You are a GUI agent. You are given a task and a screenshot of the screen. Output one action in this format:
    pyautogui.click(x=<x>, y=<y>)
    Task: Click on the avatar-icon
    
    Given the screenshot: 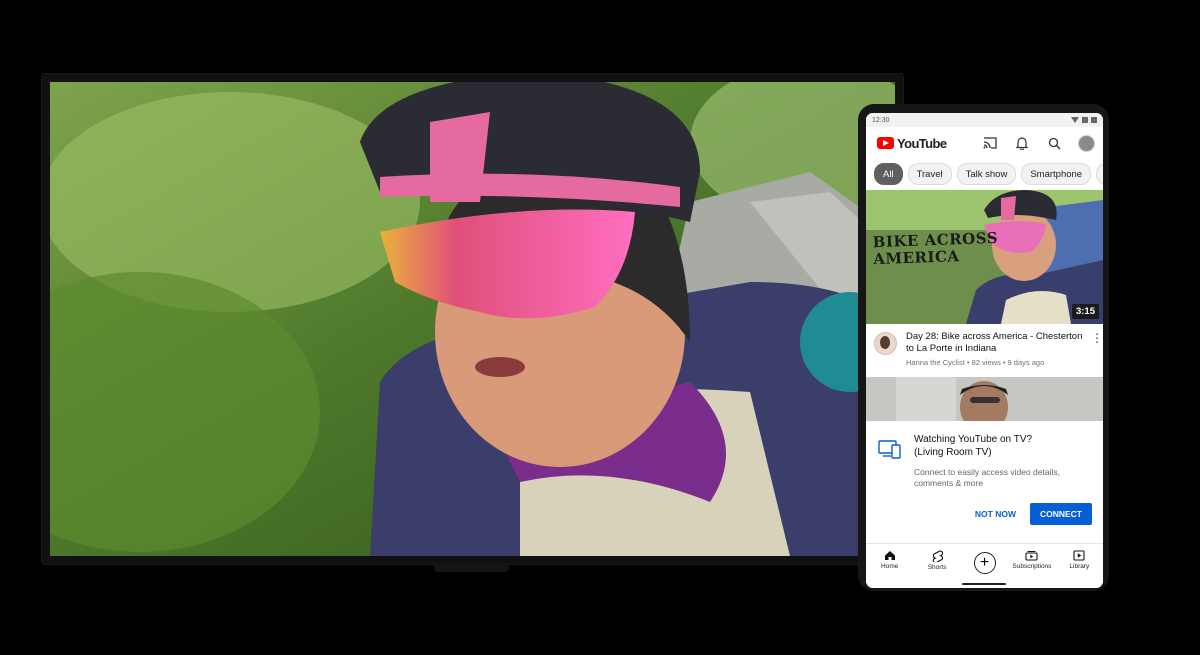 What is the action you would take?
    pyautogui.click(x=1086, y=143)
    